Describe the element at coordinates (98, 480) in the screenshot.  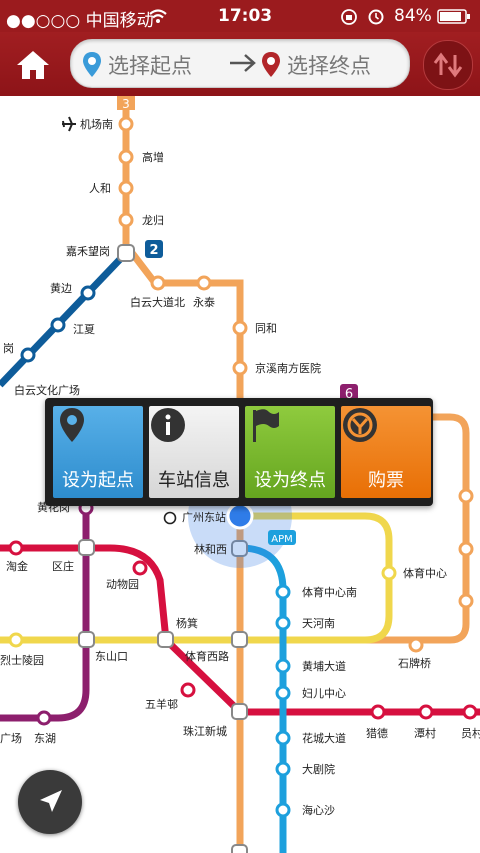
I see `set-start-label: 设为起点` at that location.